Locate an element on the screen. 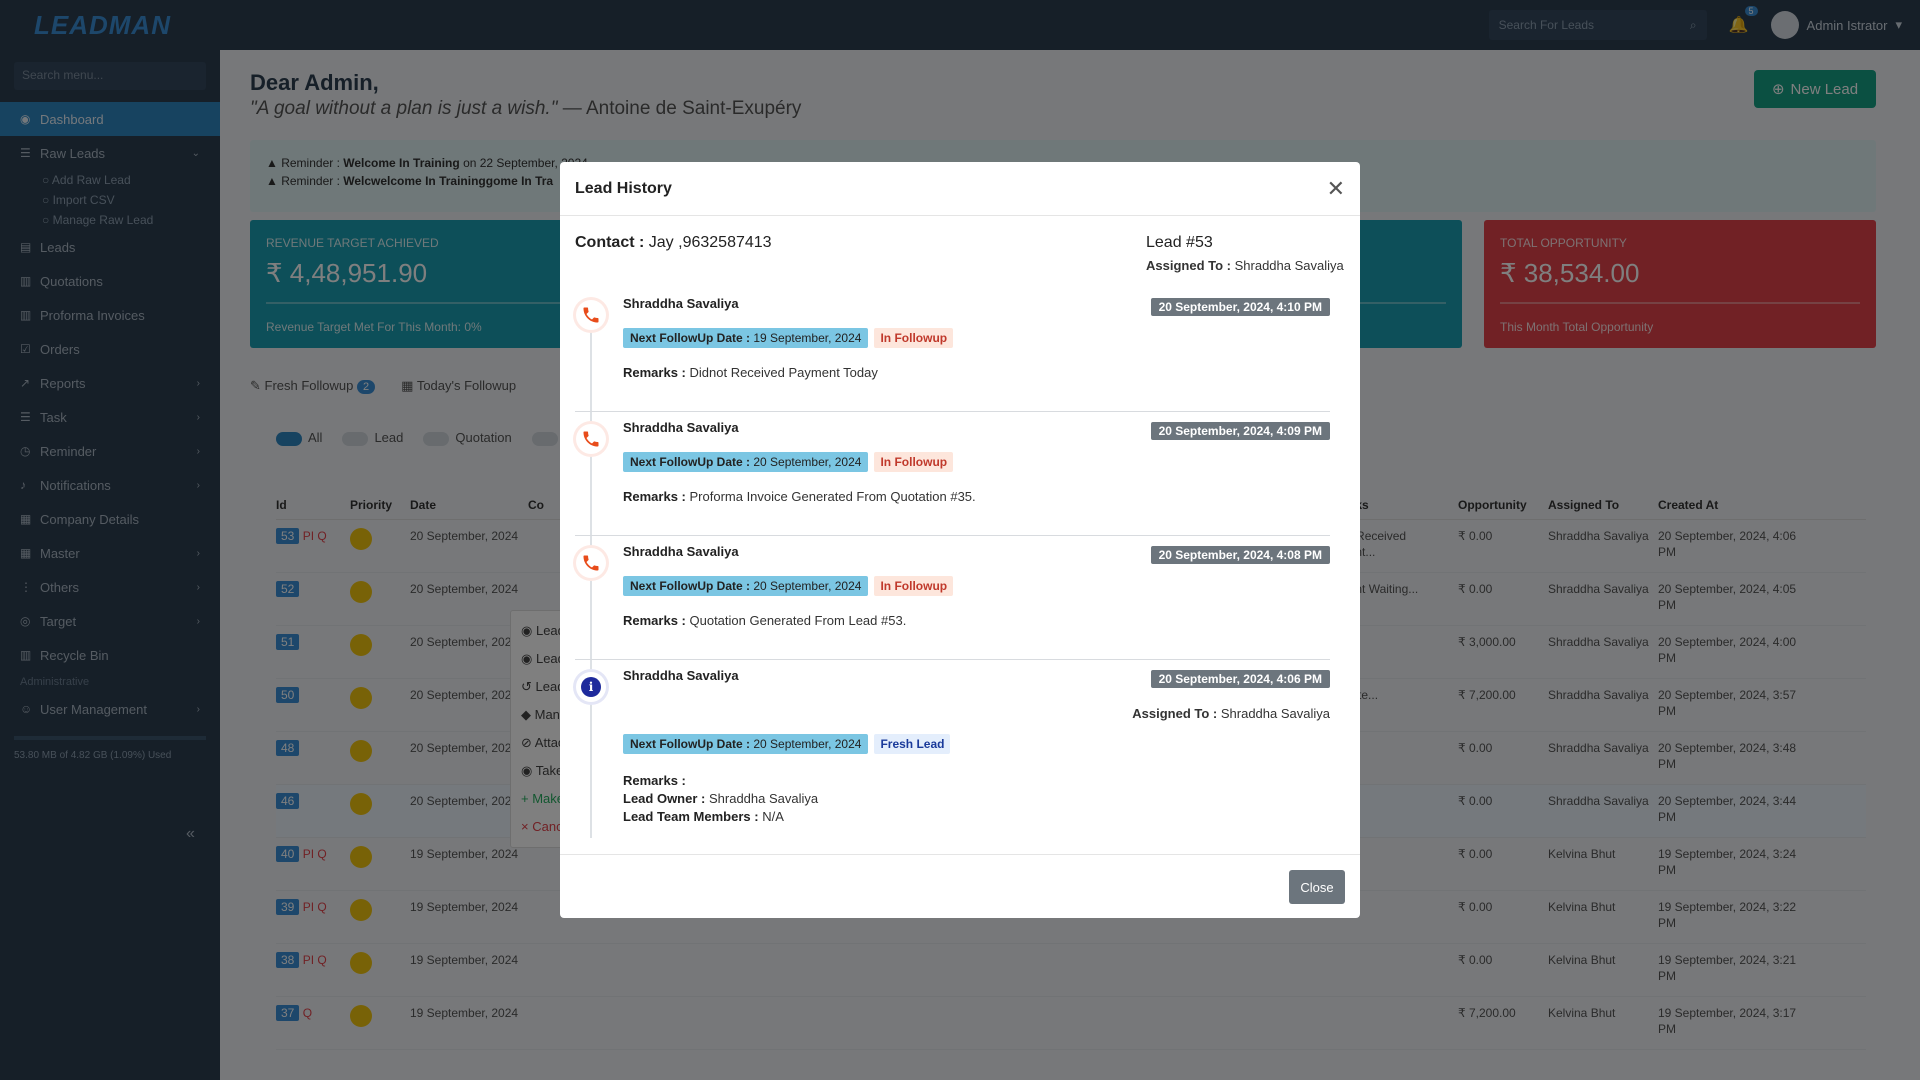 The height and width of the screenshot is (1080, 1920). next-followup-badge: Next FollowUp Date : 19 September, 2024 is located at coordinates (746, 338).